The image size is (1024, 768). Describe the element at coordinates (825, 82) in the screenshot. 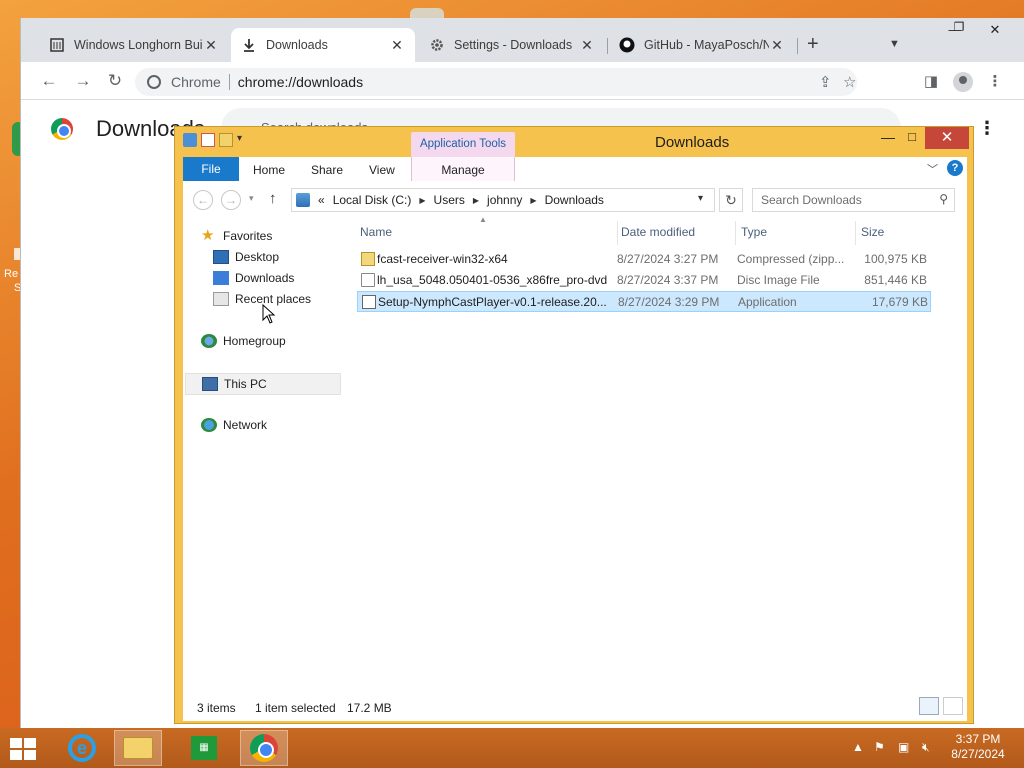

I see `share-icon: ⇪` at that location.